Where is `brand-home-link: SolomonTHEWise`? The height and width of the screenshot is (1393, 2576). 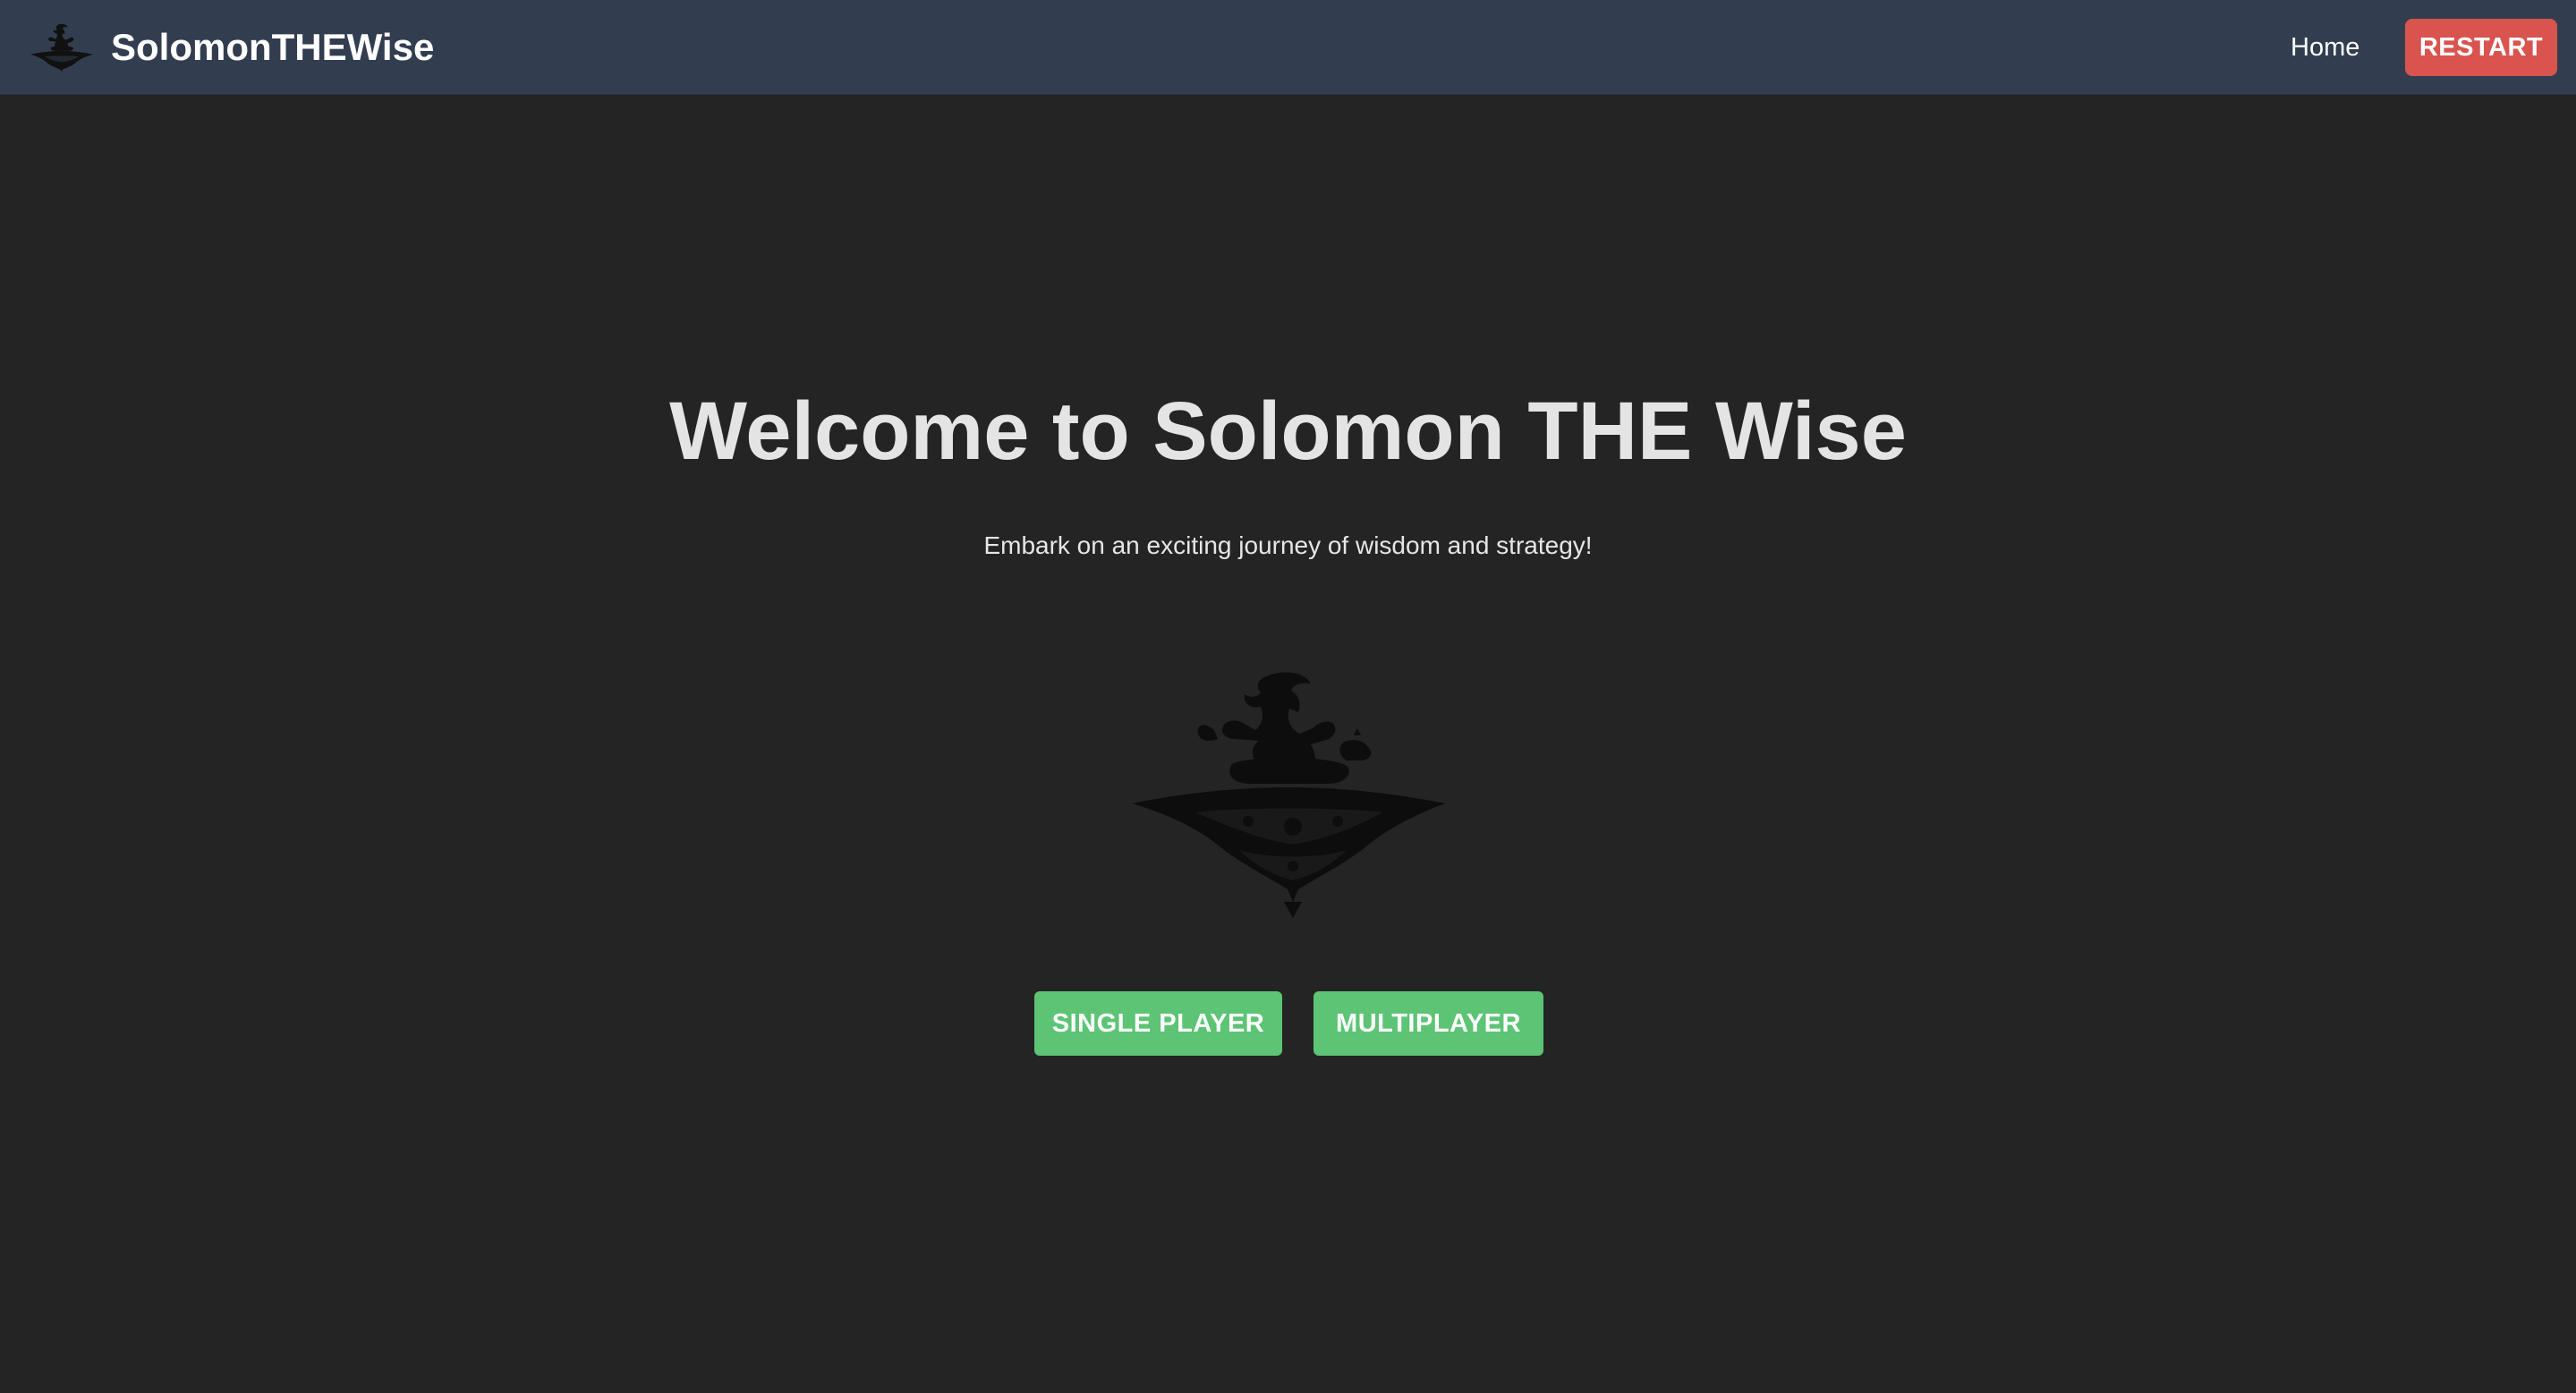 brand-home-link: SolomonTHEWise is located at coordinates (232, 47).